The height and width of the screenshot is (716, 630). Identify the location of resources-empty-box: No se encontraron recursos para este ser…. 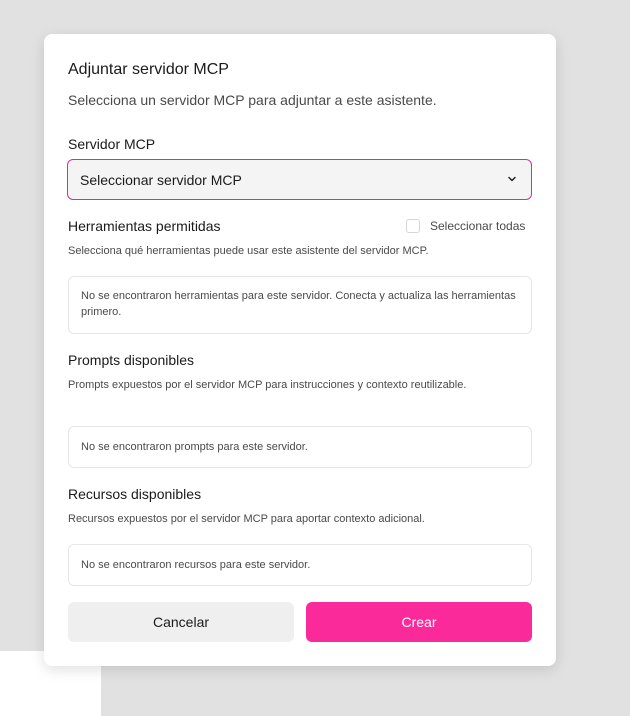
(300, 565).